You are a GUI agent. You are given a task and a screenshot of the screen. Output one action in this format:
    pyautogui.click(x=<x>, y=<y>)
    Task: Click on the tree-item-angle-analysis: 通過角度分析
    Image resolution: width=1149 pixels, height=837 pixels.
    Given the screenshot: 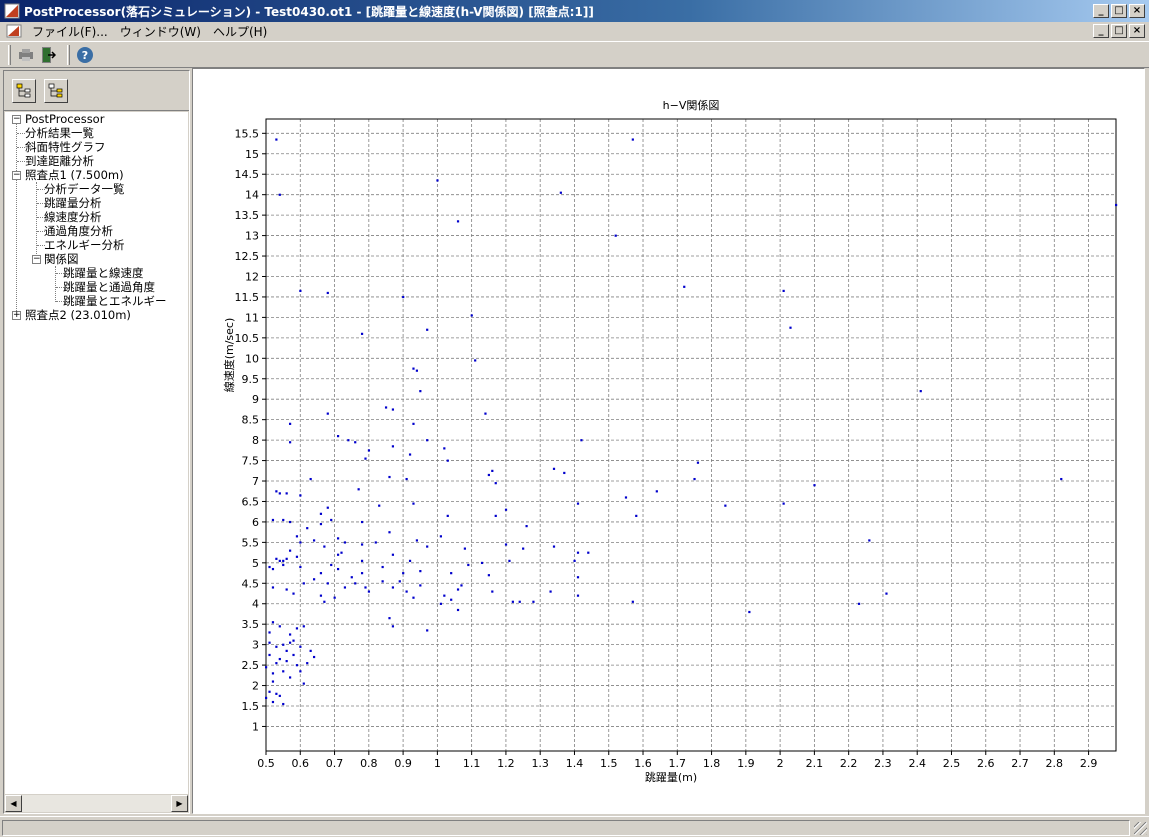 What is the action you would take?
    pyautogui.click(x=78, y=231)
    